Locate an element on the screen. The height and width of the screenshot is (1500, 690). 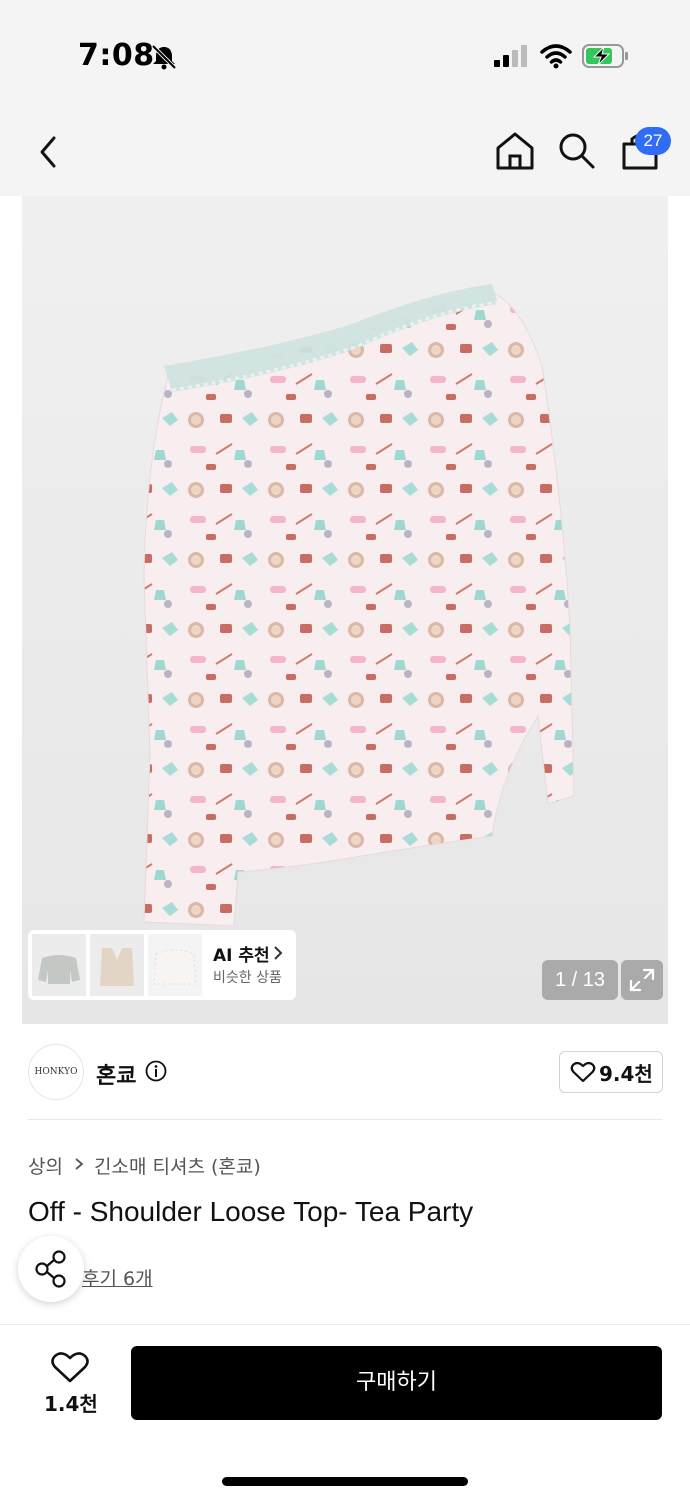
home-icon is located at coordinates (515, 151).